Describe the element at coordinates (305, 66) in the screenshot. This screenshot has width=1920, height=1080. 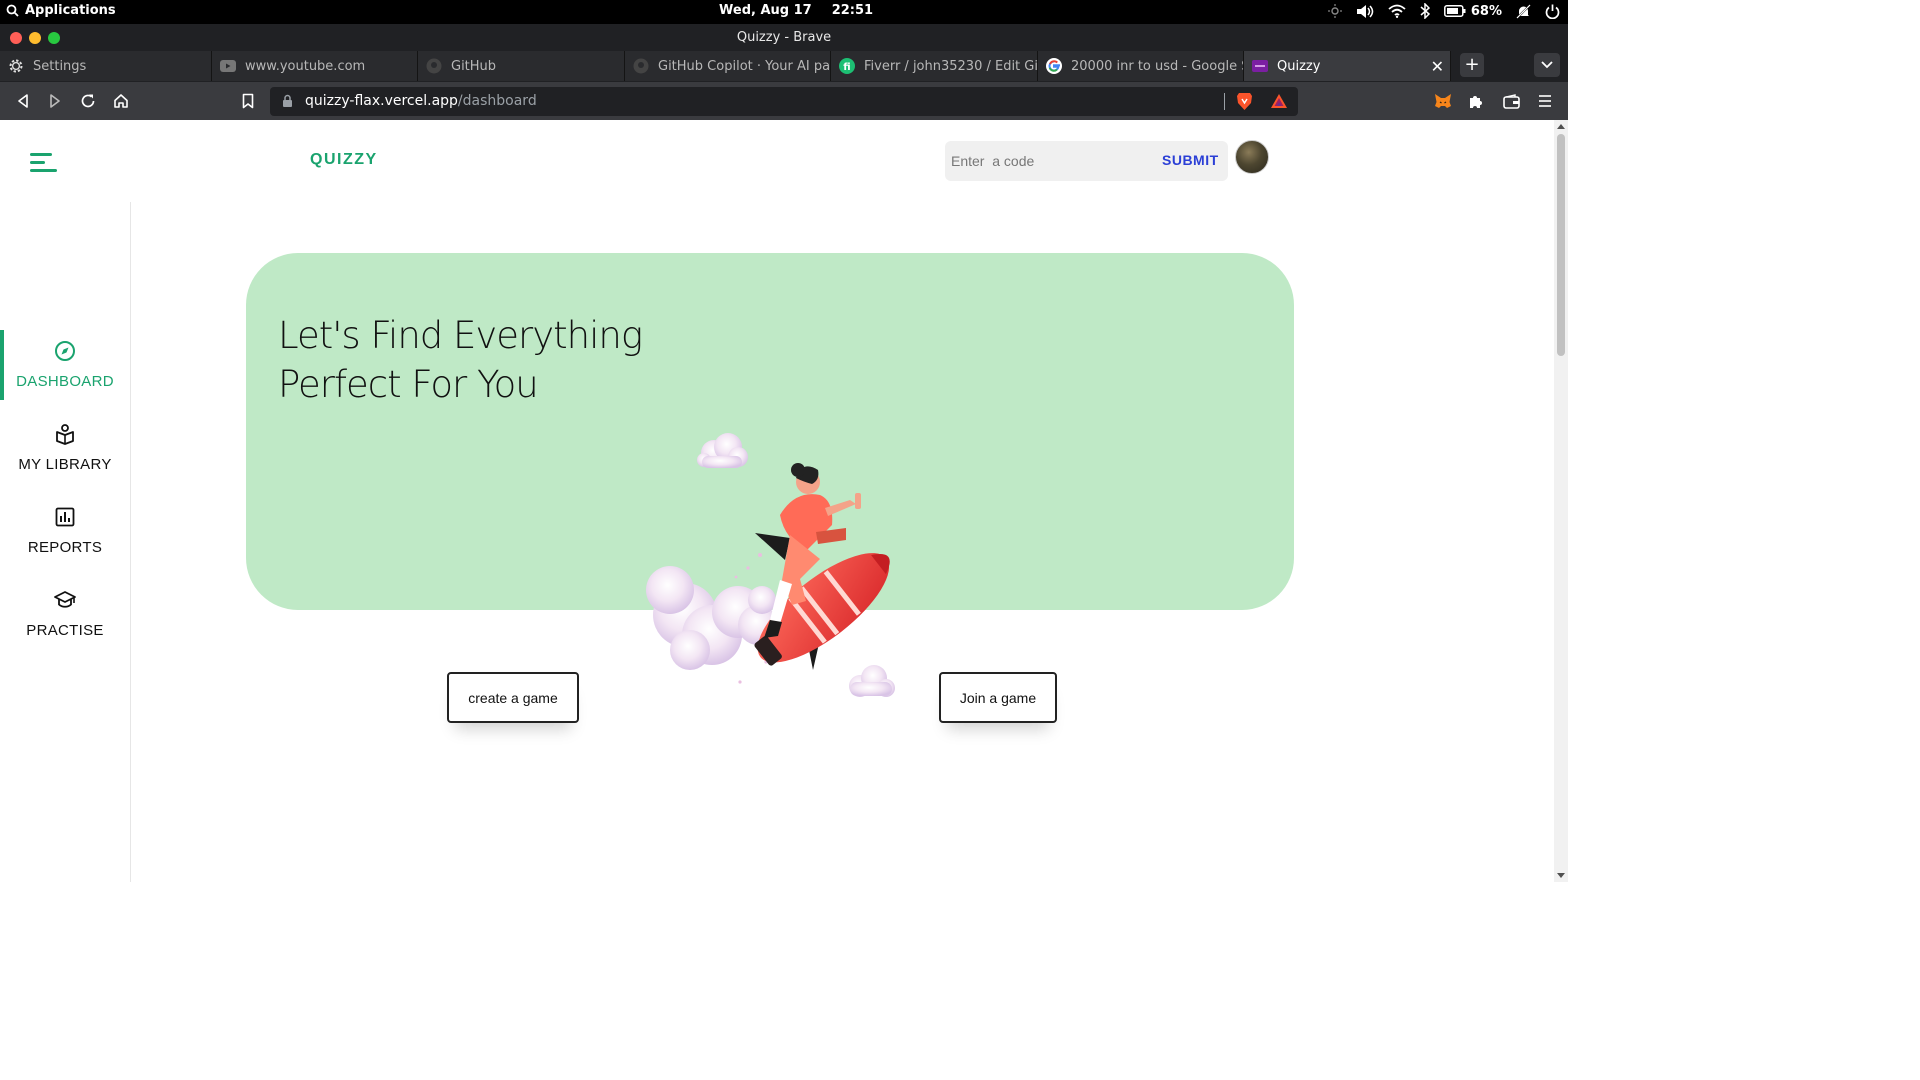
I see `tab-label: www.youtube.com` at that location.